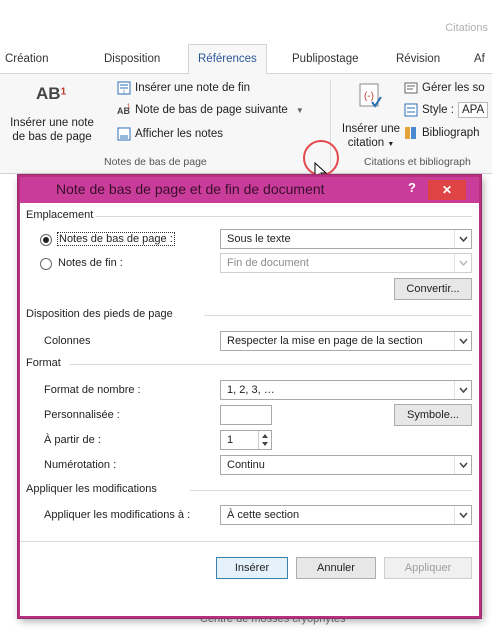  What do you see at coordinates (183, 88) in the screenshot?
I see `insert-endnote-button: i Insérer une note de fin` at bounding box center [183, 88].